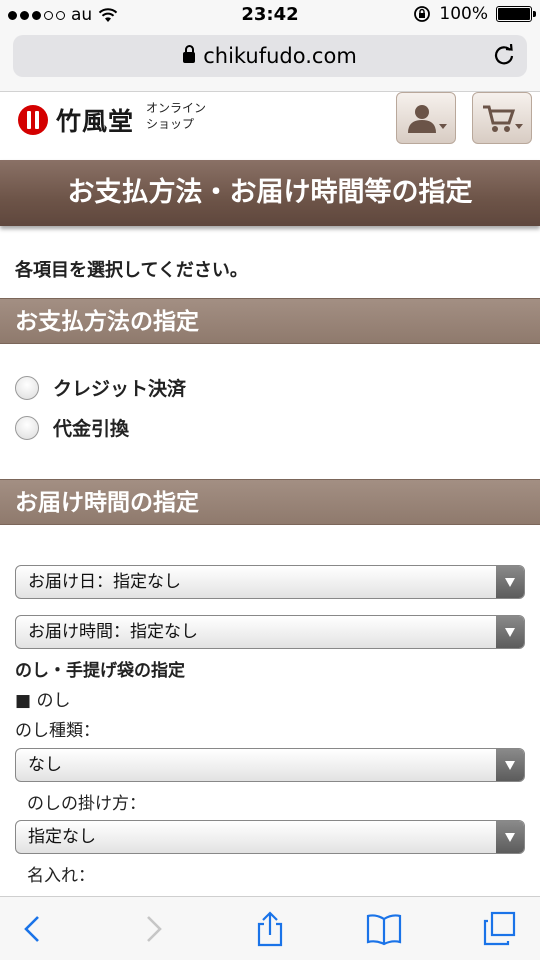 This screenshot has width=540, height=960. Describe the element at coordinates (516, 14) in the screenshot. I see `battery-icon` at that location.